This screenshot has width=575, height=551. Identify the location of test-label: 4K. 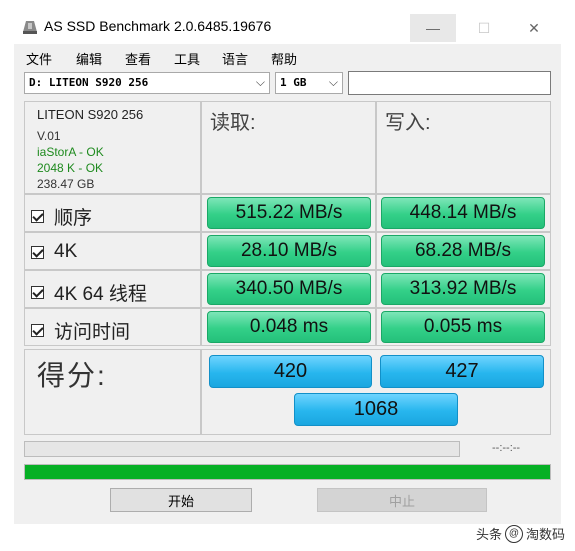
(66, 251).